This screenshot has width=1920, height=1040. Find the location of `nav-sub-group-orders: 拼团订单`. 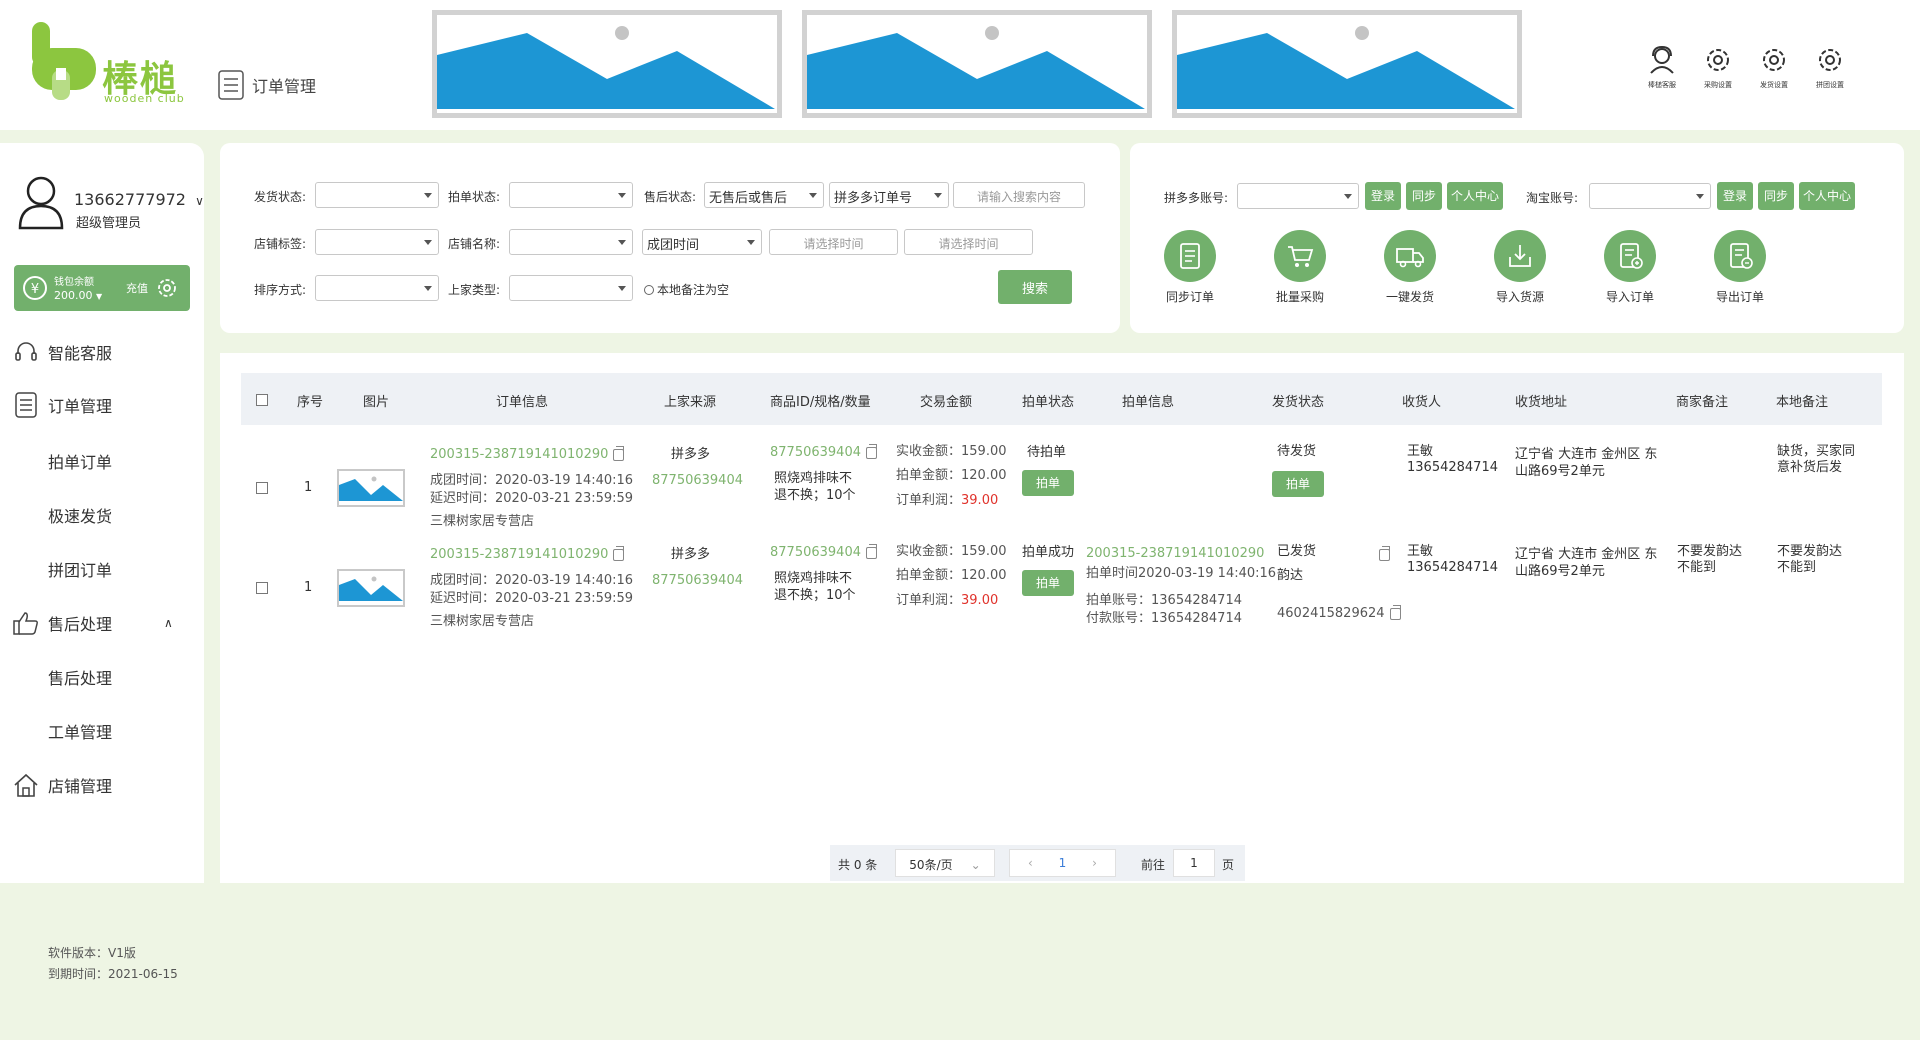

nav-sub-group-orders: 拼团订单 is located at coordinates (80, 569).